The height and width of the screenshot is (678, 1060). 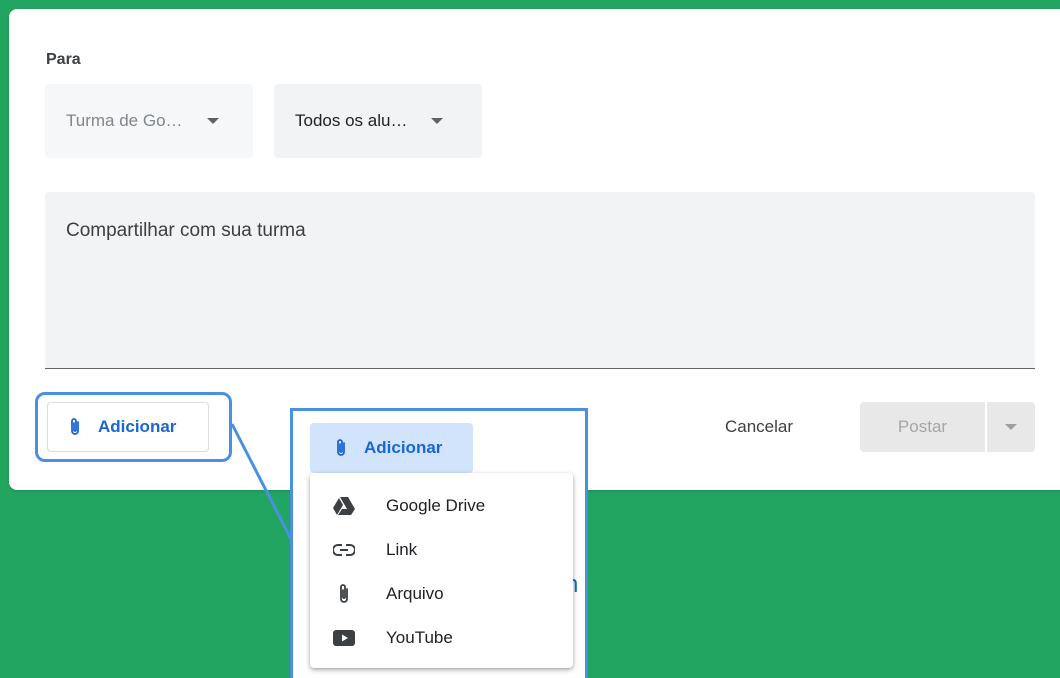 What do you see at coordinates (344, 638) in the screenshot?
I see `youtube-icon` at bounding box center [344, 638].